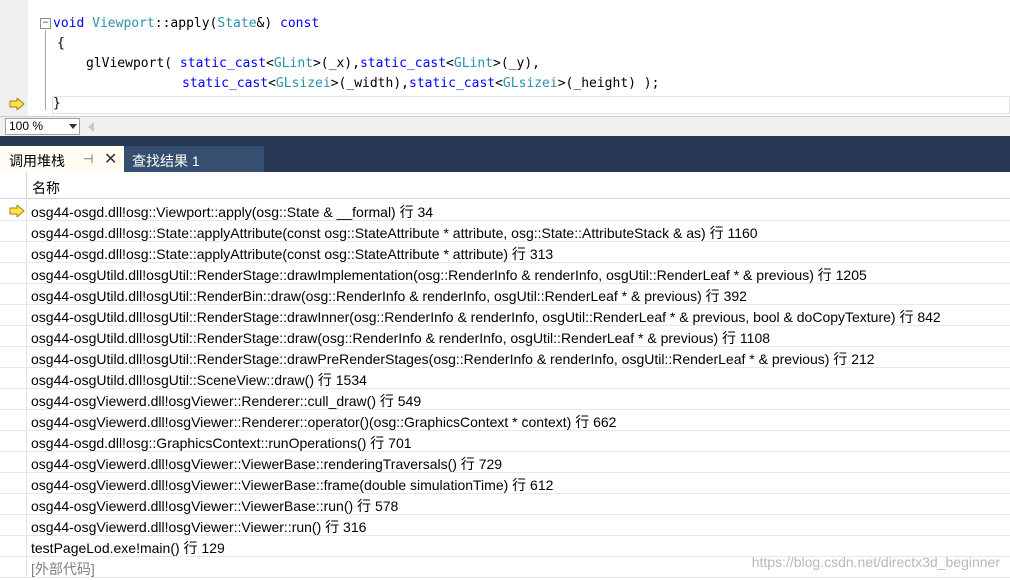 Image resolution: width=1010 pixels, height=580 pixels. What do you see at coordinates (45, 70) in the screenshot?
I see `outline-guide` at bounding box center [45, 70].